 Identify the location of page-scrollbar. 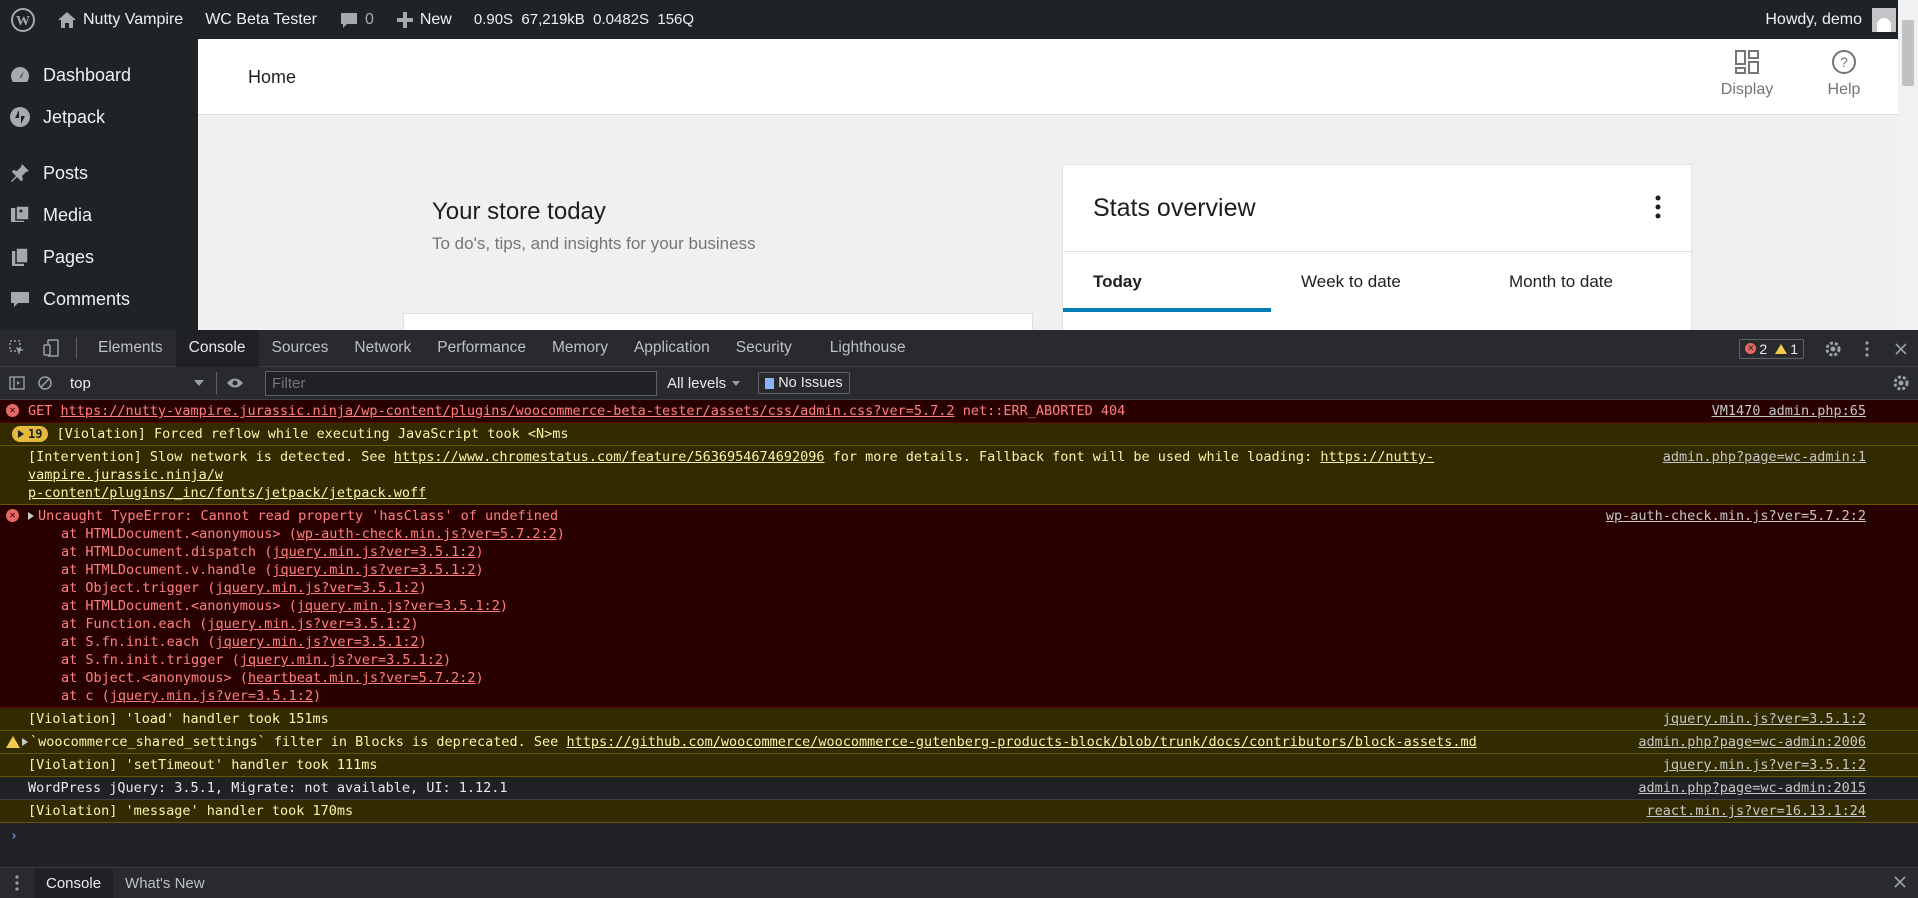
(1908, 165).